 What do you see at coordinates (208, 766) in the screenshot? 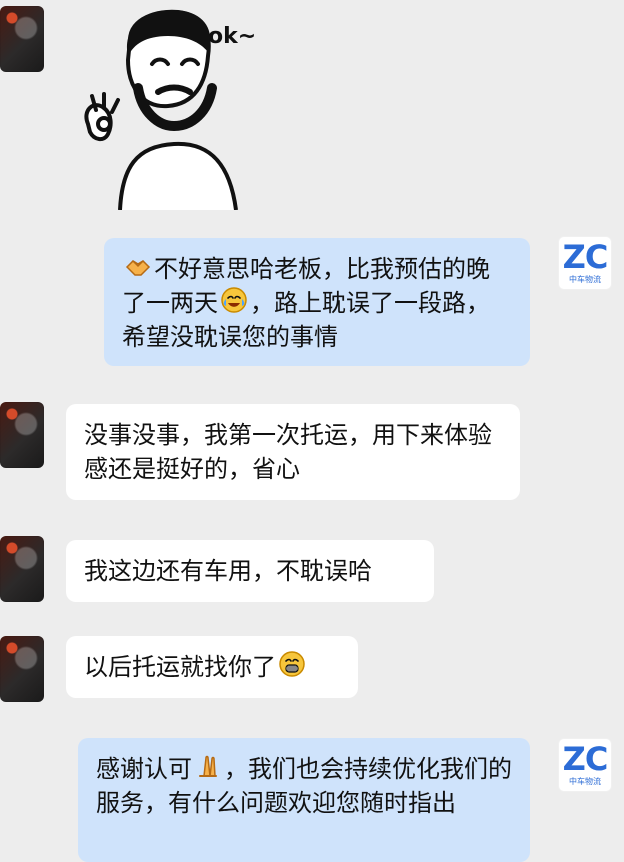
I see `praying-hands-icon` at bounding box center [208, 766].